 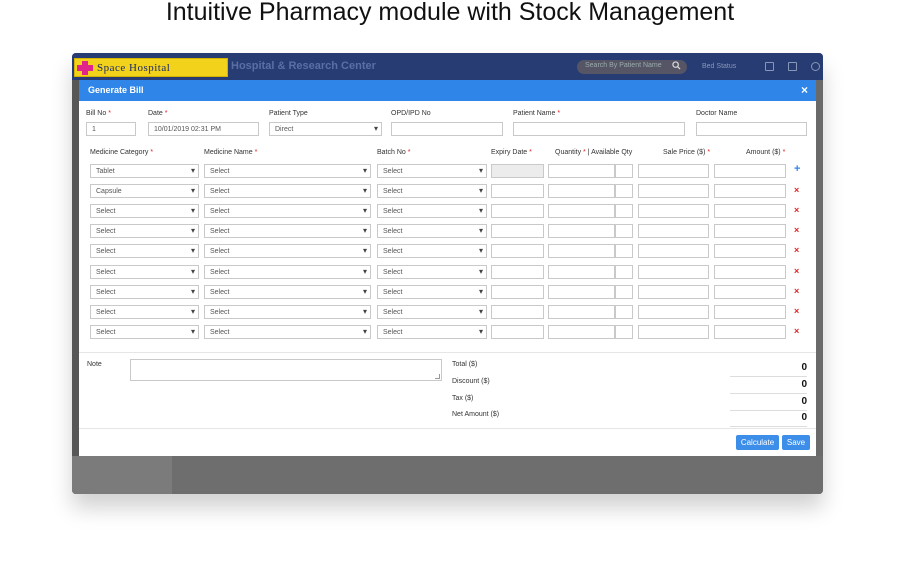 I want to click on tasks-icon, so click(x=792, y=66).